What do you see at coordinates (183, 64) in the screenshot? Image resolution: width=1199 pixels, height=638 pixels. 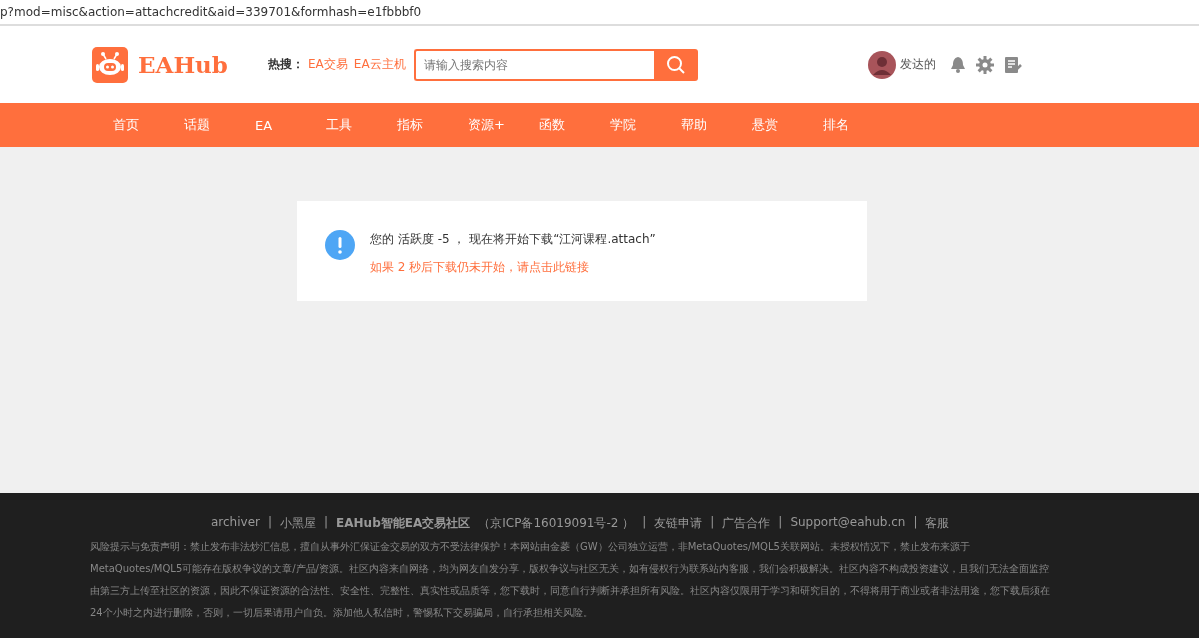 I see `logo-text: EAHub` at bounding box center [183, 64].